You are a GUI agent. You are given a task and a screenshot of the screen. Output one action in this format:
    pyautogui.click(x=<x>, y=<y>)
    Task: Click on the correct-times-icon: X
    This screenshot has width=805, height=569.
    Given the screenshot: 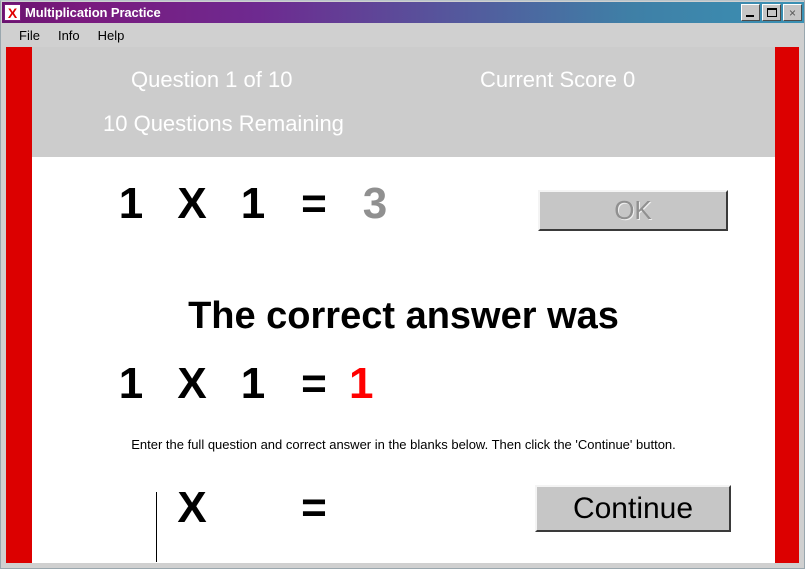 What is the action you would take?
    pyautogui.click(x=192, y=383)
    